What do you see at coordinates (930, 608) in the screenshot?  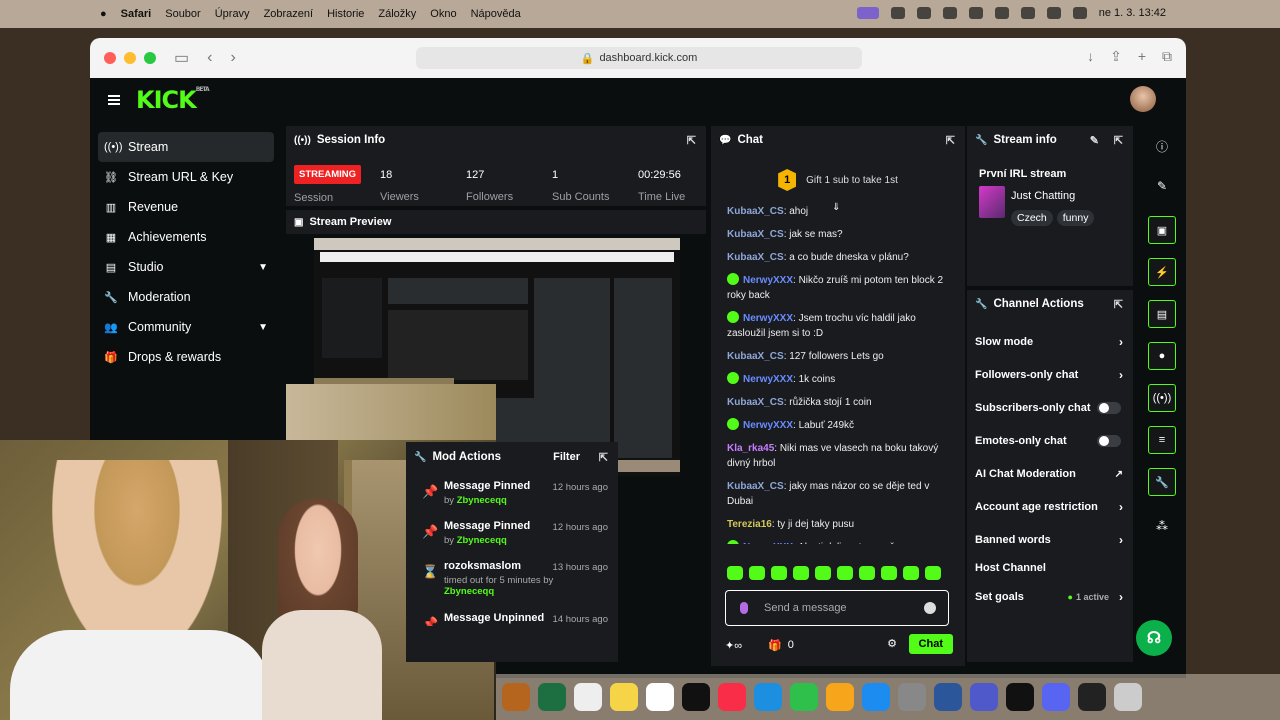 I see `emoji-icon` at bounding box center [930, 608].